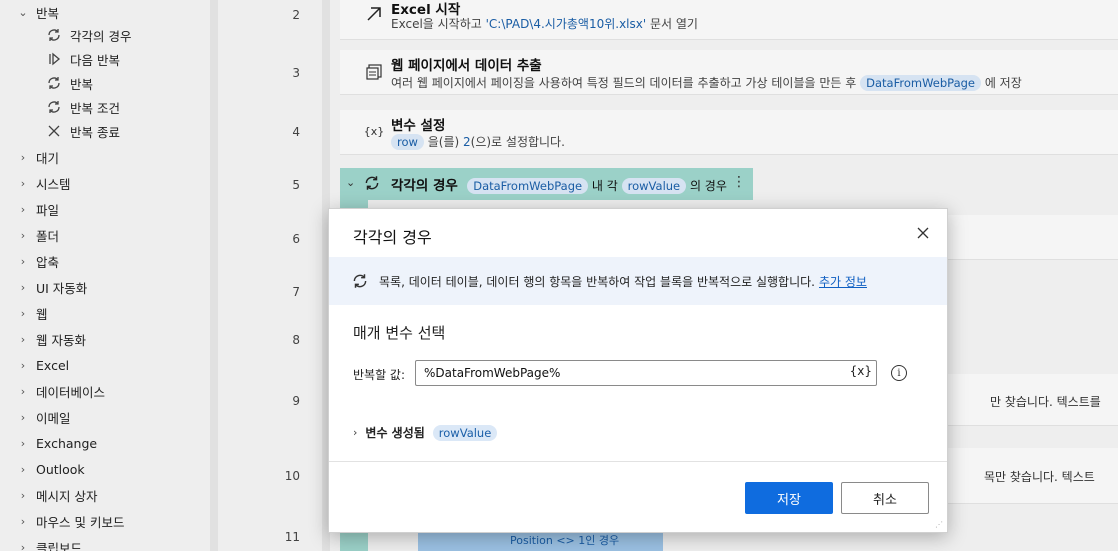  What do you see at coordinates (392, 237) in the screenshot?
I see `dialog-title: 각각의 경우` at bounding box center [392, 237].